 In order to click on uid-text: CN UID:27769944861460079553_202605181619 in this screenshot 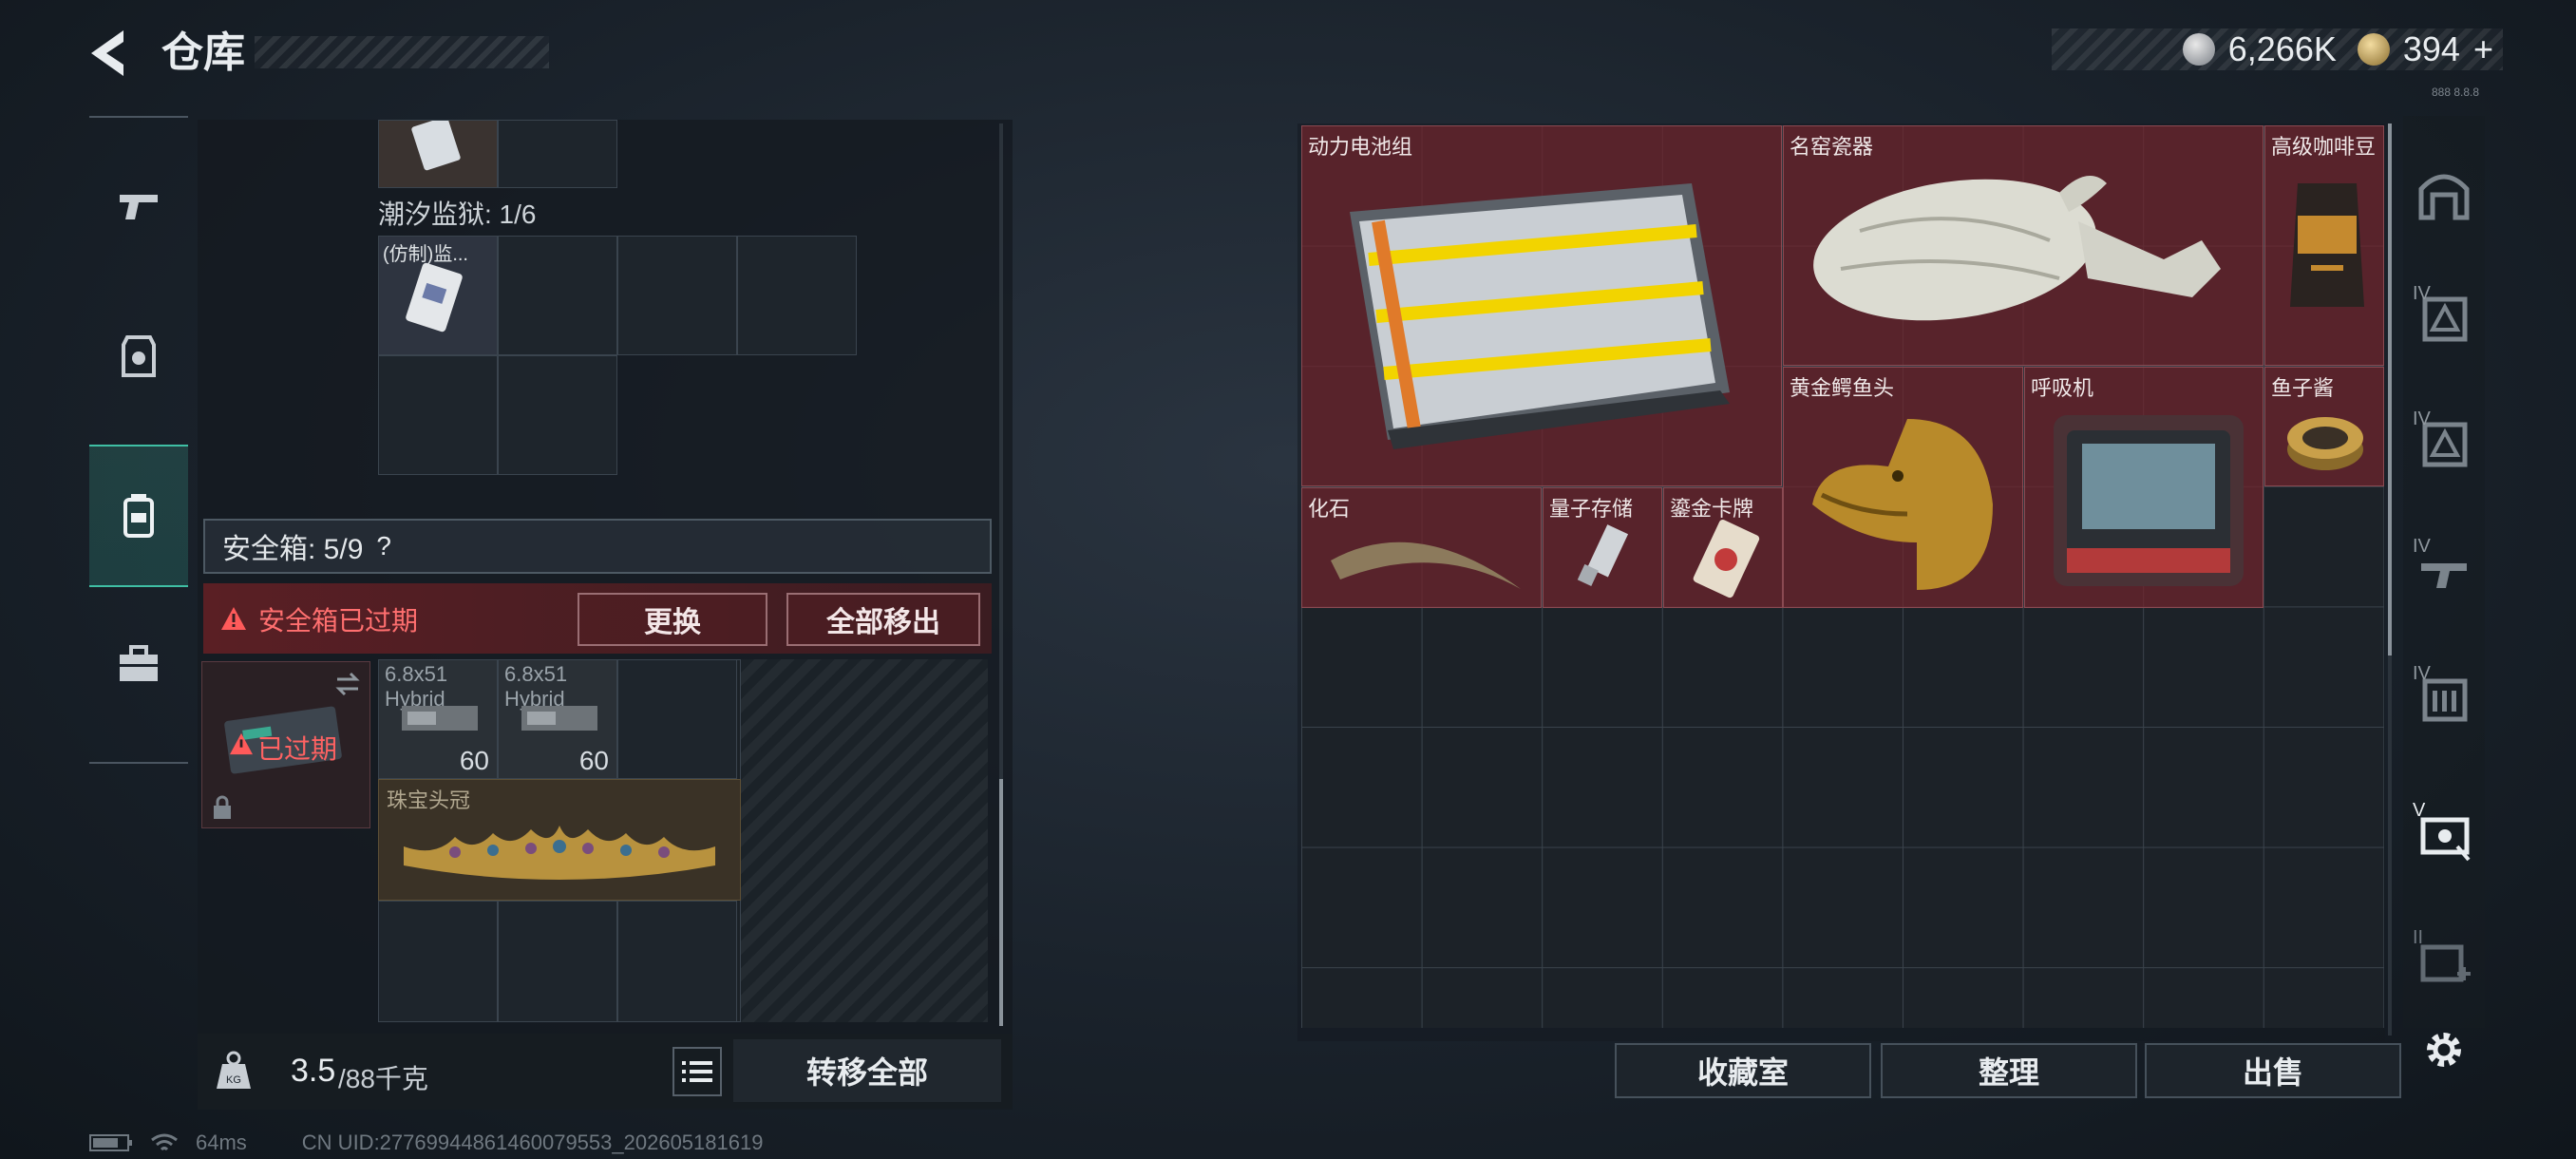, I will do `click(532, 1142)`.